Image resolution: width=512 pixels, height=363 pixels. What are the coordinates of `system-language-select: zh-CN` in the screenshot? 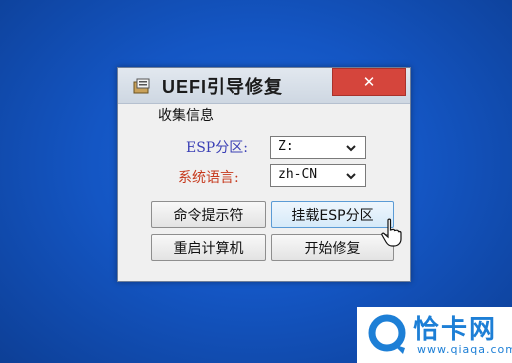 It's located at (318, 175).